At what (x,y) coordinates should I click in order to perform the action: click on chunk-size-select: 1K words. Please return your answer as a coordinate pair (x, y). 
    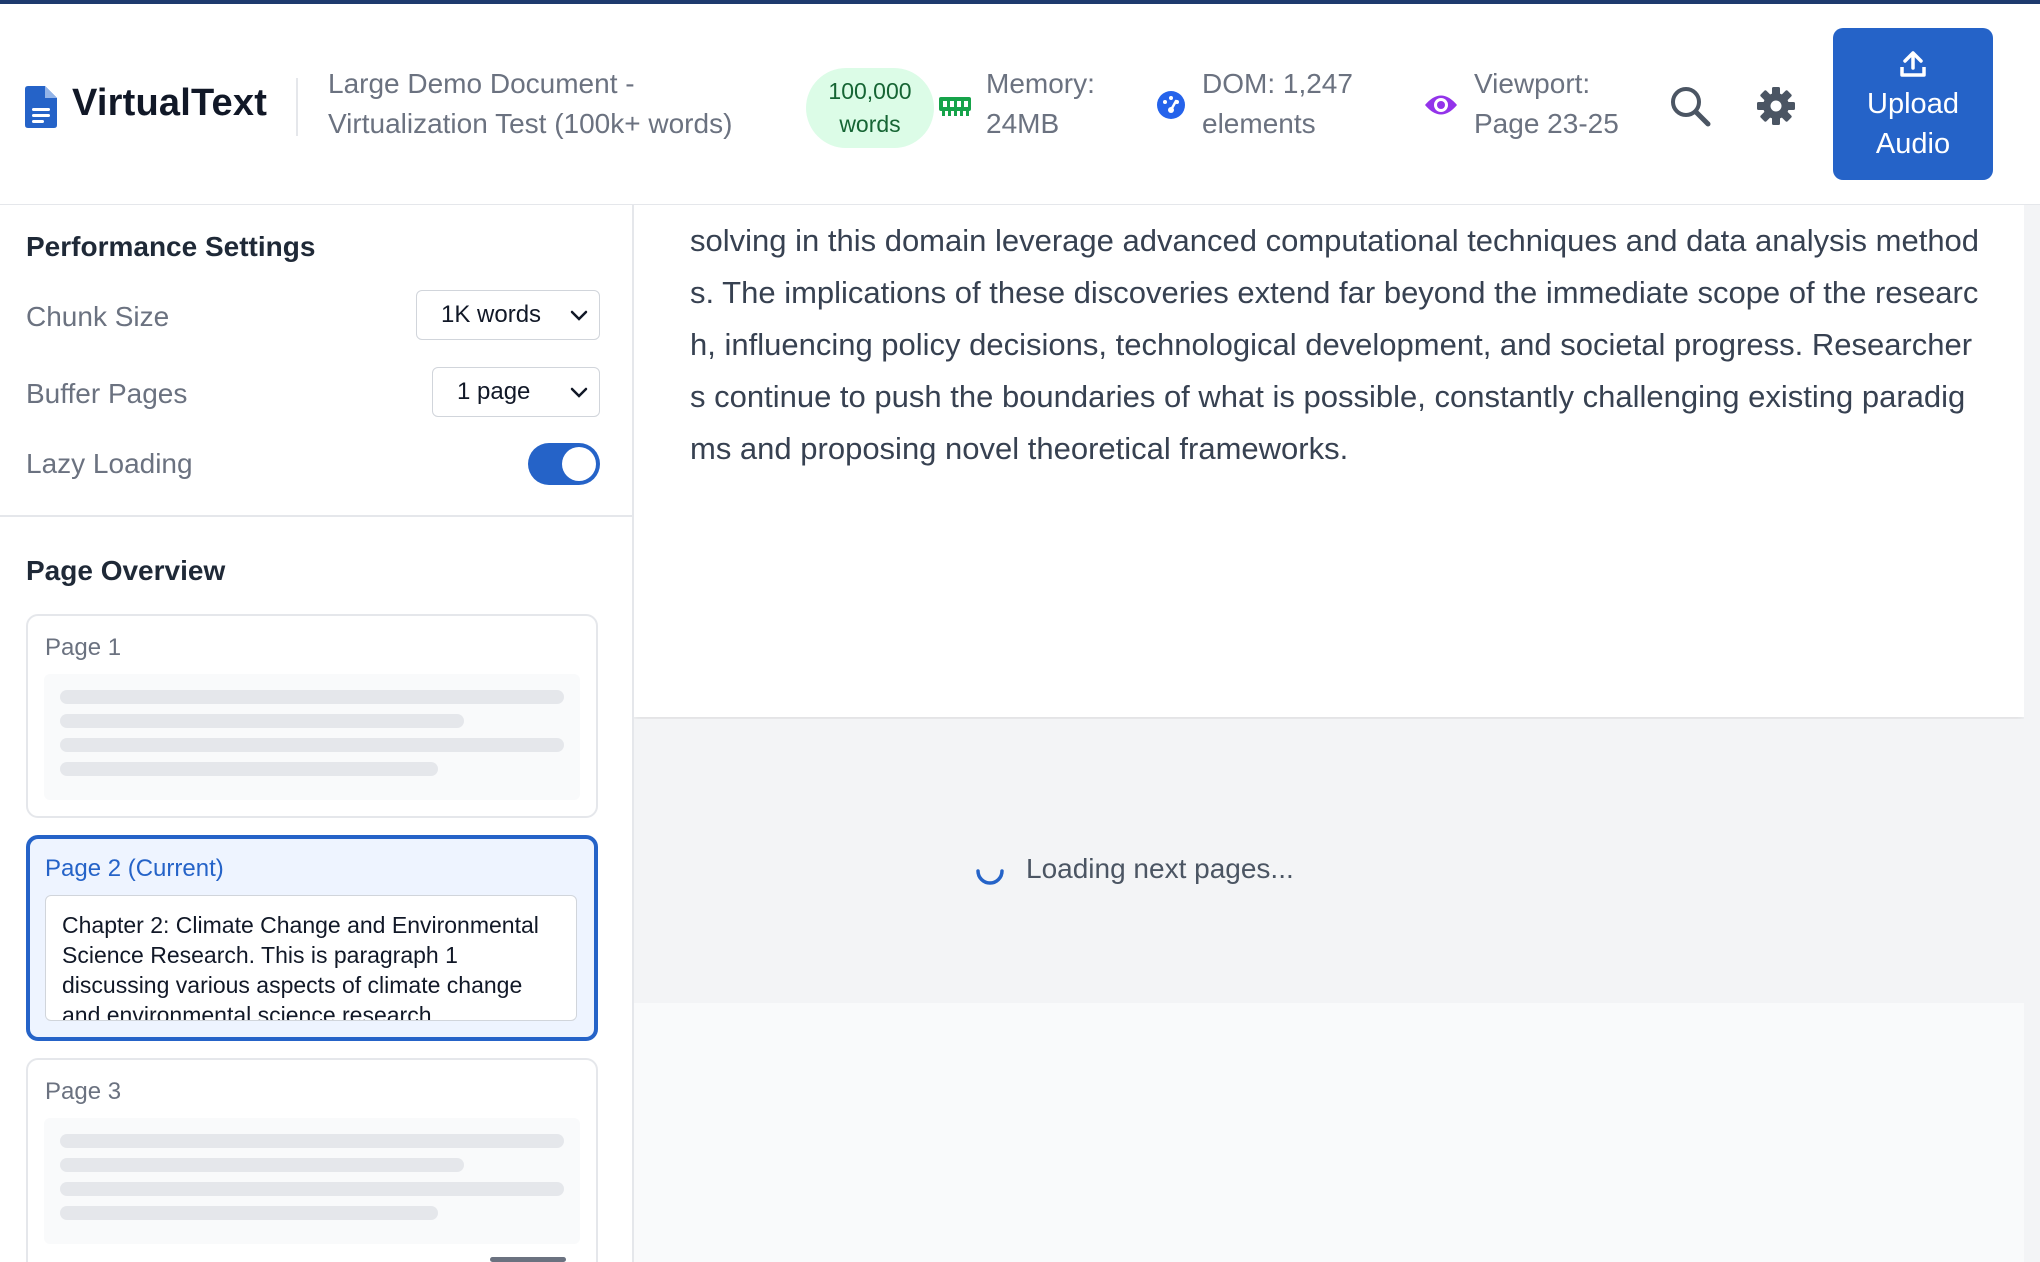
    Looking at the image, I should click on (508, 315).